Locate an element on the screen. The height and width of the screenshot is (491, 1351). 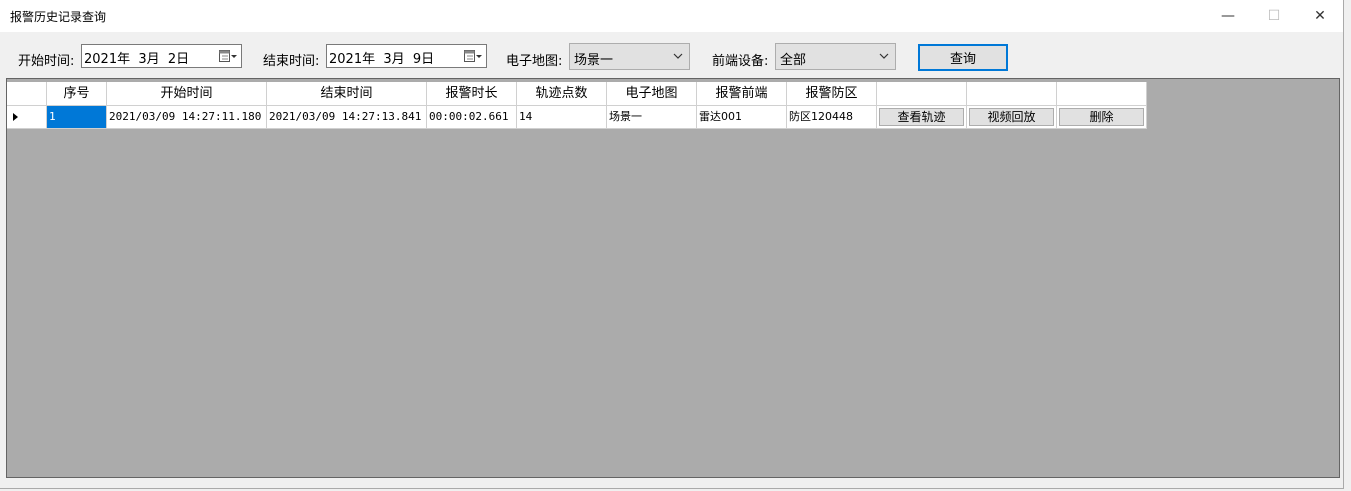
title-bar: 报警历史记录查询 — ☐ ✕ is located at coordinates (671, 16).